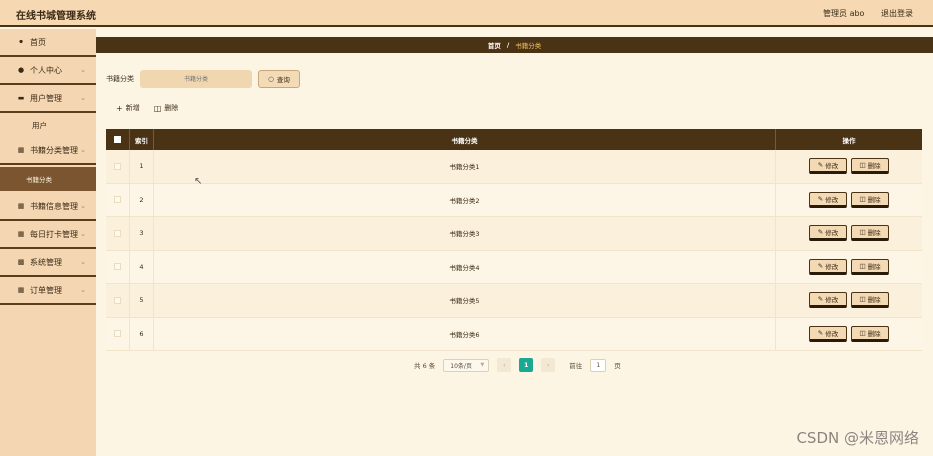 The height and width of the screenshot is (456, 933). I want to click on next-page-button: ›, so click(548, 365).